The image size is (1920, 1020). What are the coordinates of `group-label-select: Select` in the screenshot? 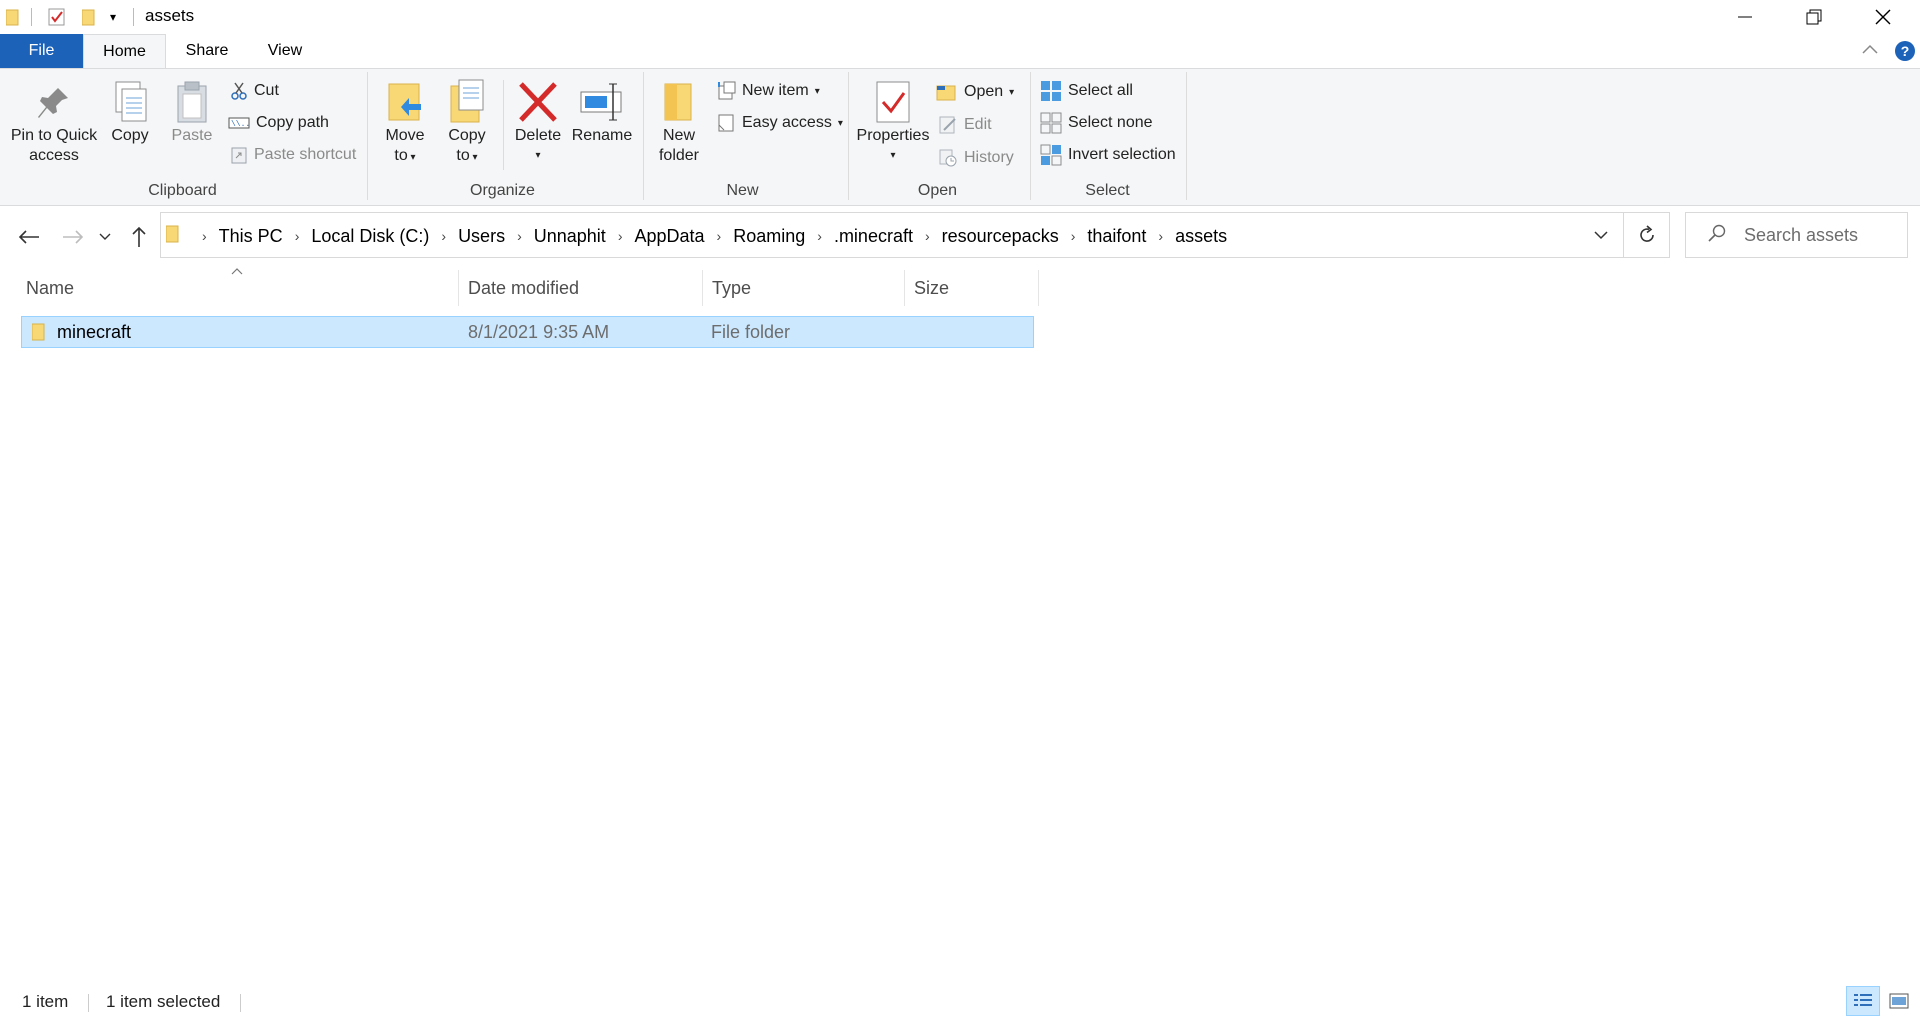 It's located at (1107, 190).